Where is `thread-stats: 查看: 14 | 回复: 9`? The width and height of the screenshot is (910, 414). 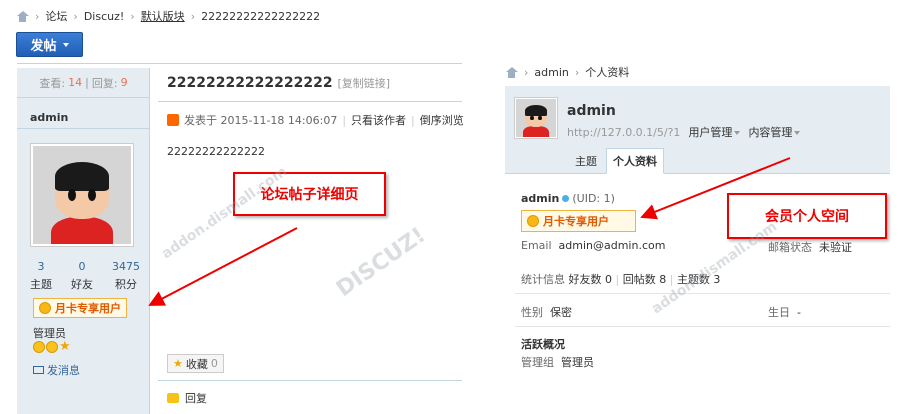
thread-stats: 查看: 14 | 回复: 9 is located at coordinates (83, 83).